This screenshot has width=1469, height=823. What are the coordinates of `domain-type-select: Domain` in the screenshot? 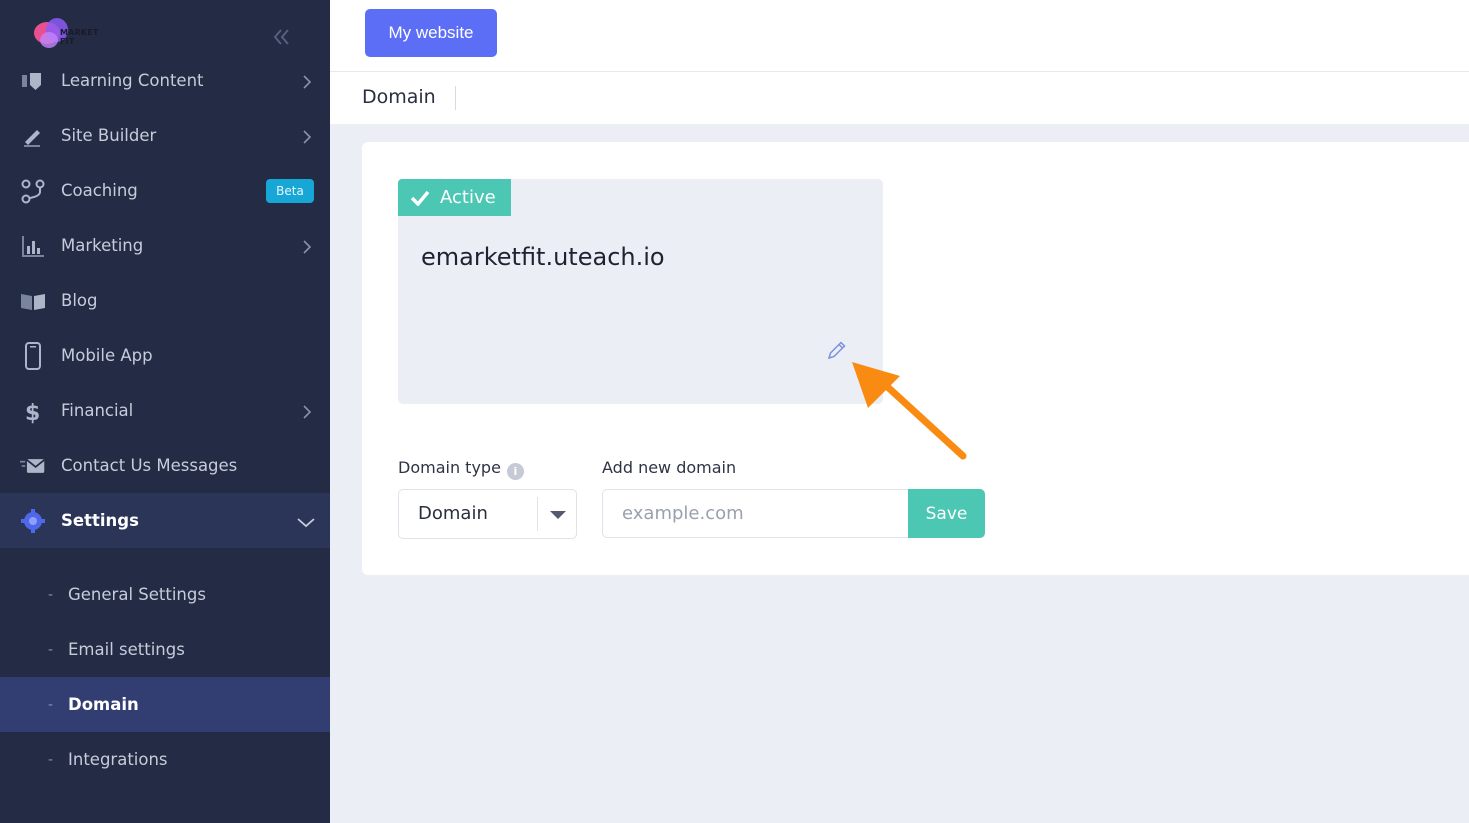 It's located at (487, 514).